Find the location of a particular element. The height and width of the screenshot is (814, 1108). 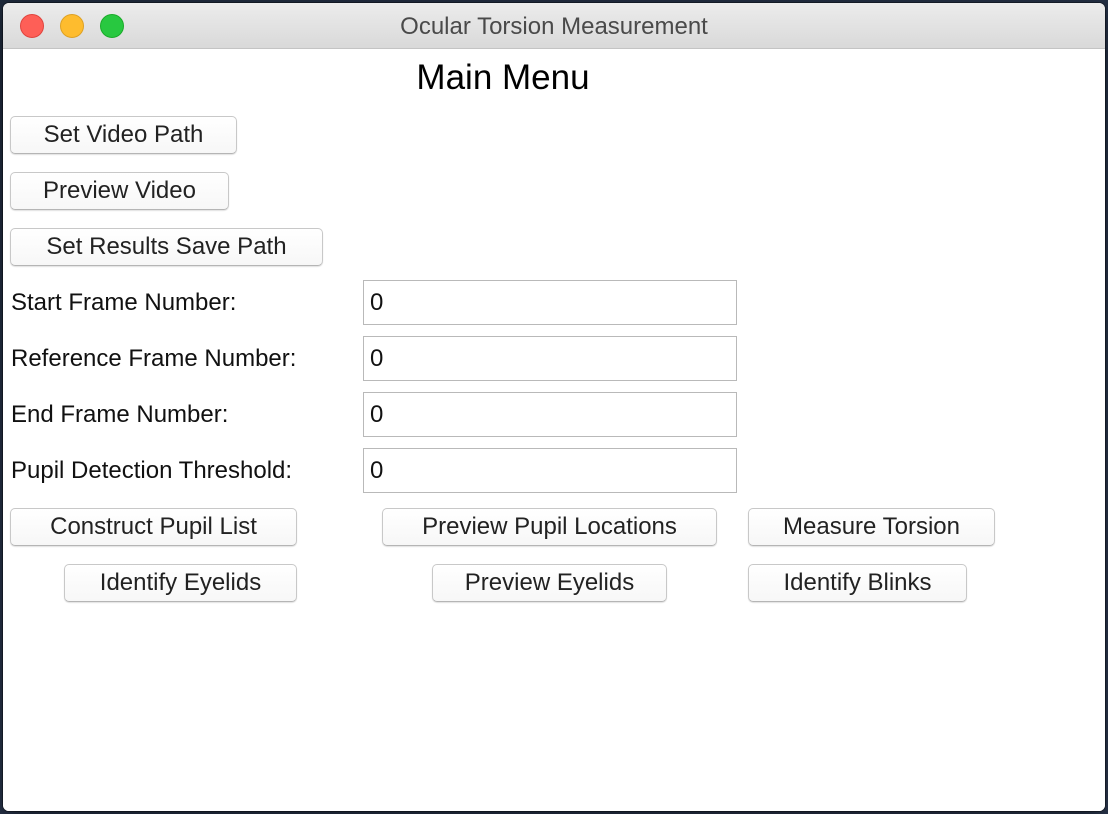

construct-pupil-list-button: Construct Pupil List is located at coordinates (153, 527).